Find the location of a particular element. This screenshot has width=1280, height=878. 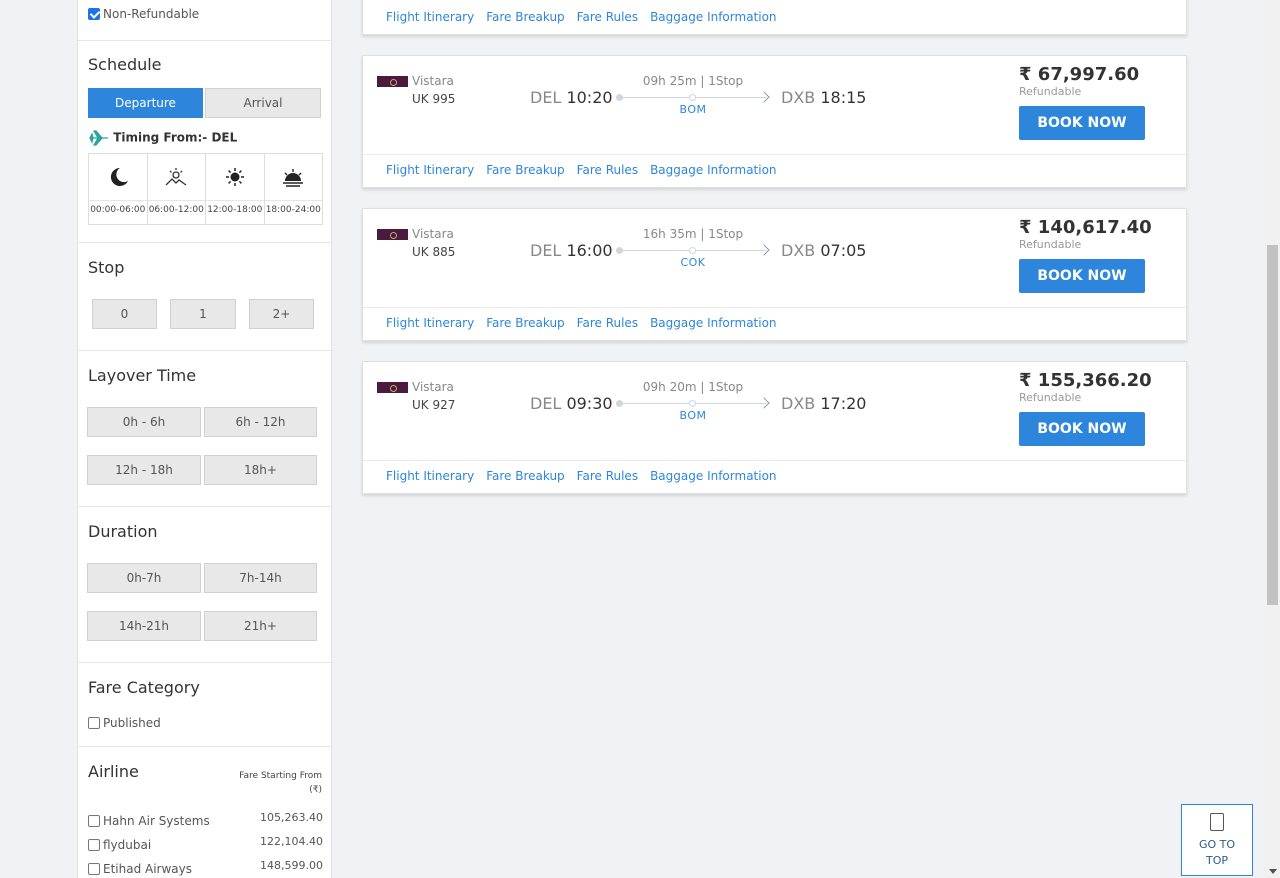

non-refundable-label: Non-Refundable is located at coordinates (151, 13).